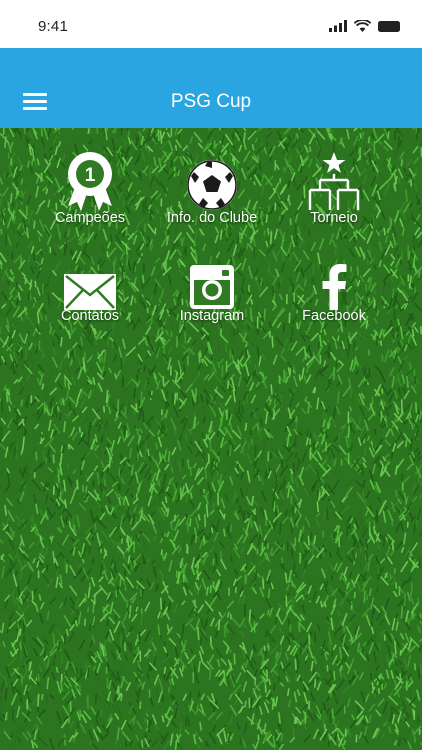  What do you see at coordinates (334, 181) in the screenshot?
I see `tournament-bracket-icon` at bounding box center [334, 181].